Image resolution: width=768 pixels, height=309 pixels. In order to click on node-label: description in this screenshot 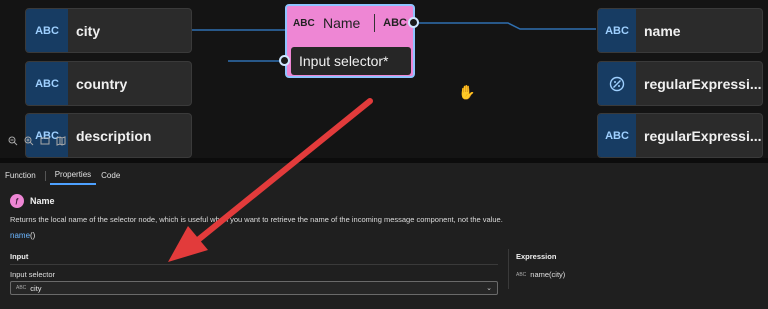, I will do `click(114, 135)`.